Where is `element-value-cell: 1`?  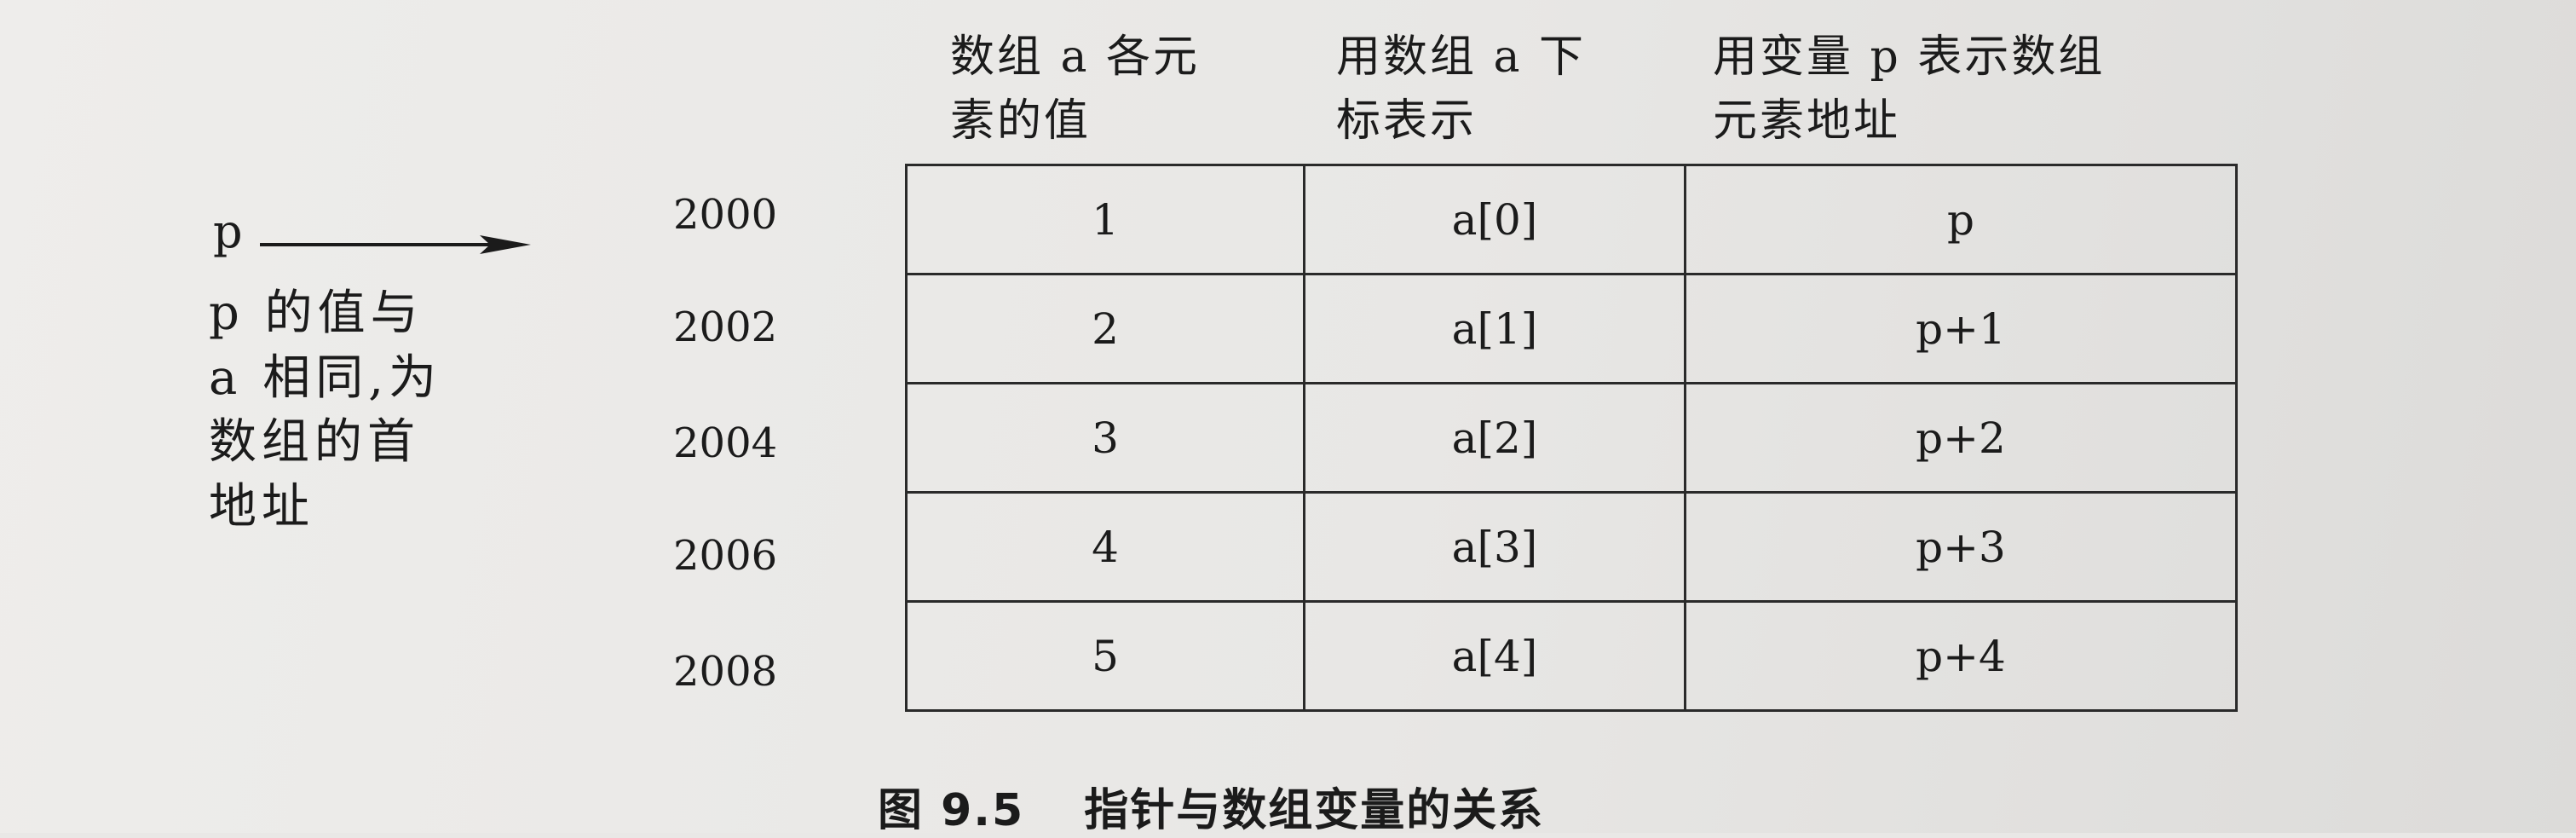
element-value-cell: 1 is located at coordinates (1105, 219).